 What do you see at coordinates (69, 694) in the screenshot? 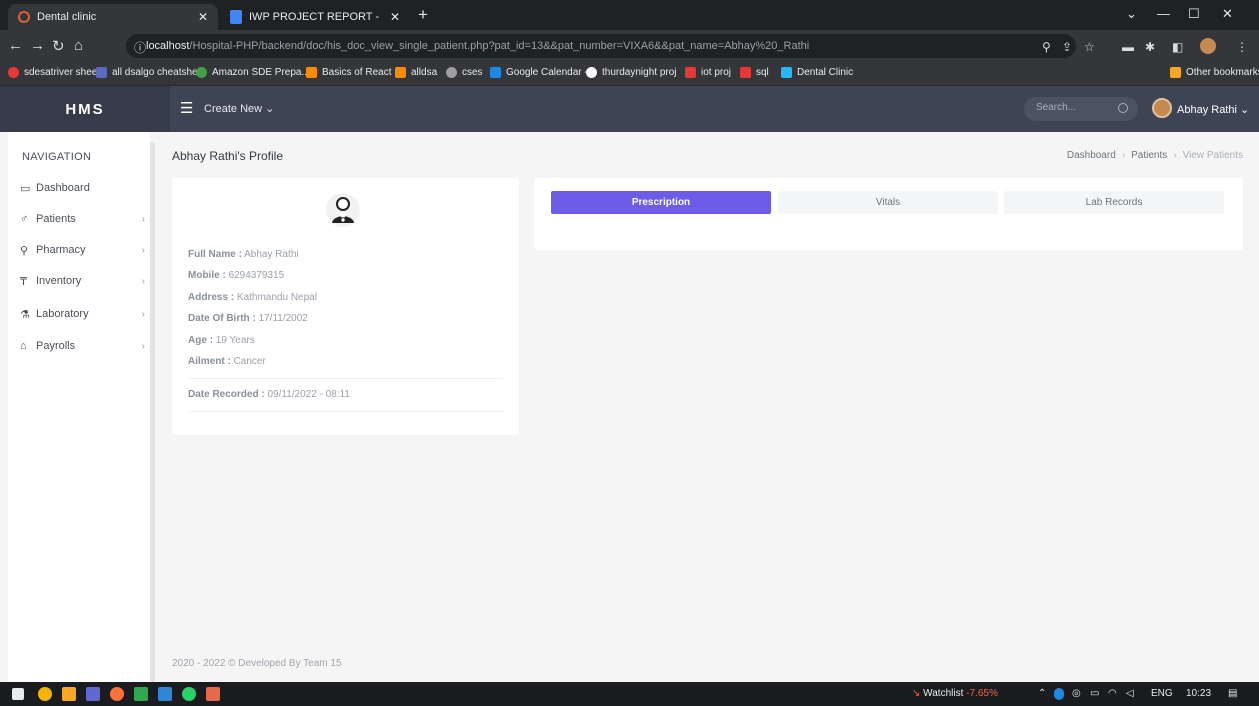
I see `file-explorer-icon` at bounding box center [69, 694].